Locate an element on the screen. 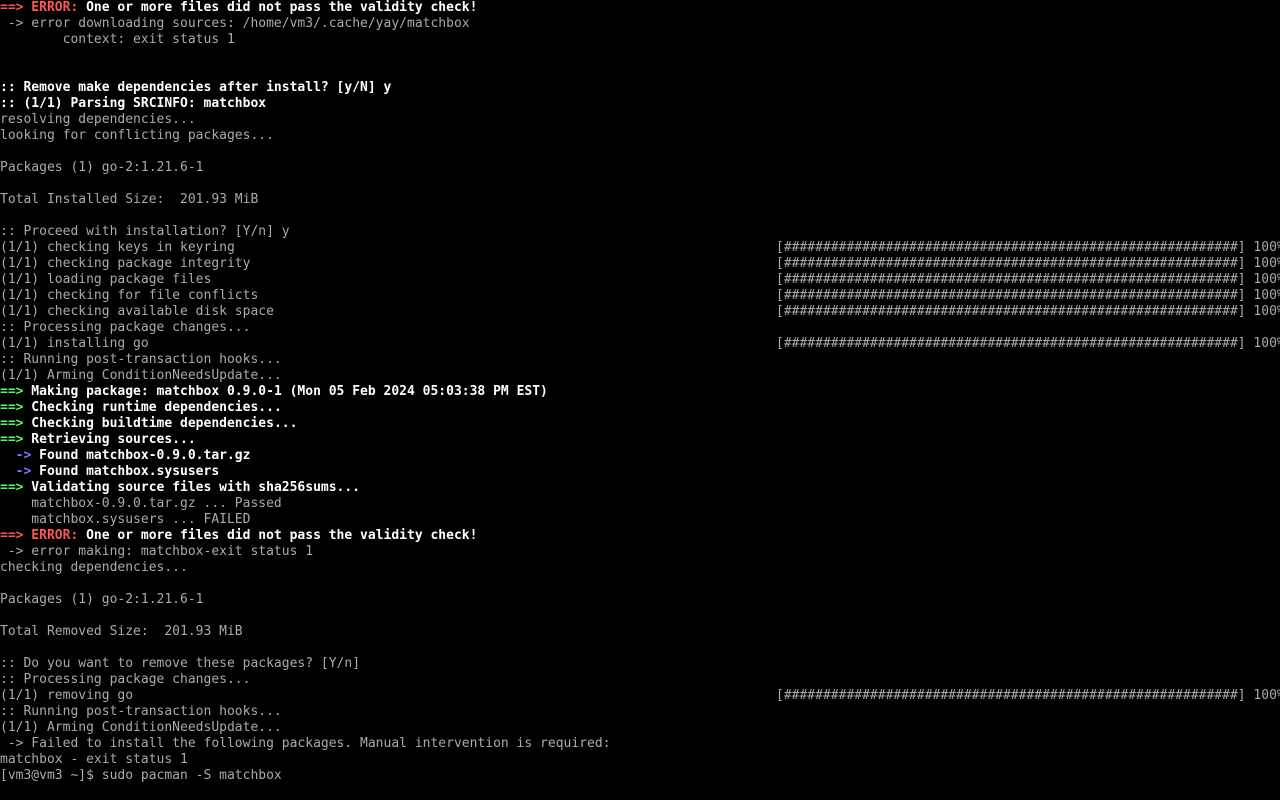 The width and height of the screenshot is (1280, 800). terminal-text: -> error making: matchbox-exit status 1 is located at coordinates (157, 551).